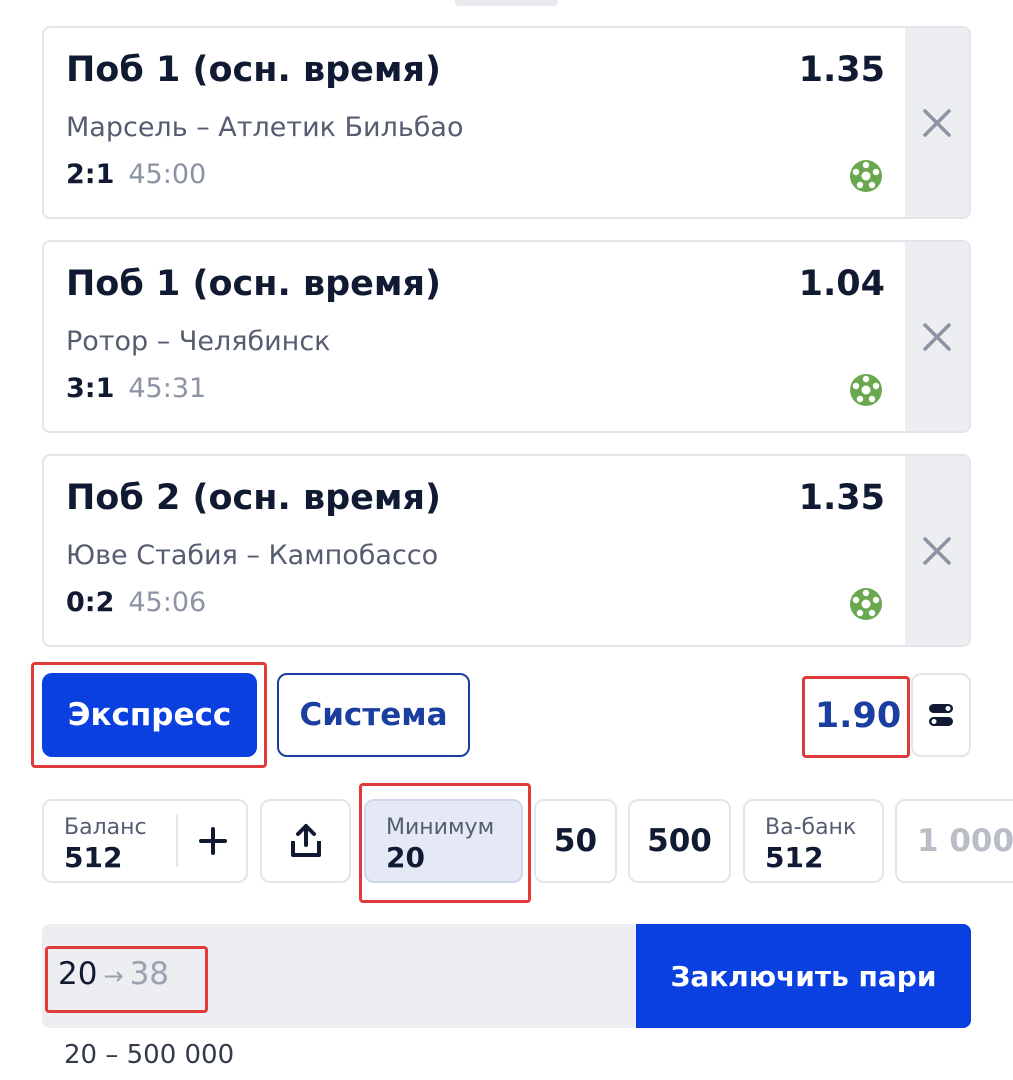 The image size is (1013, 1080). What do you see at coordinates (93, 857) in the screenshot?
I see `balance-value: 512` at bounding box center [93, 857].